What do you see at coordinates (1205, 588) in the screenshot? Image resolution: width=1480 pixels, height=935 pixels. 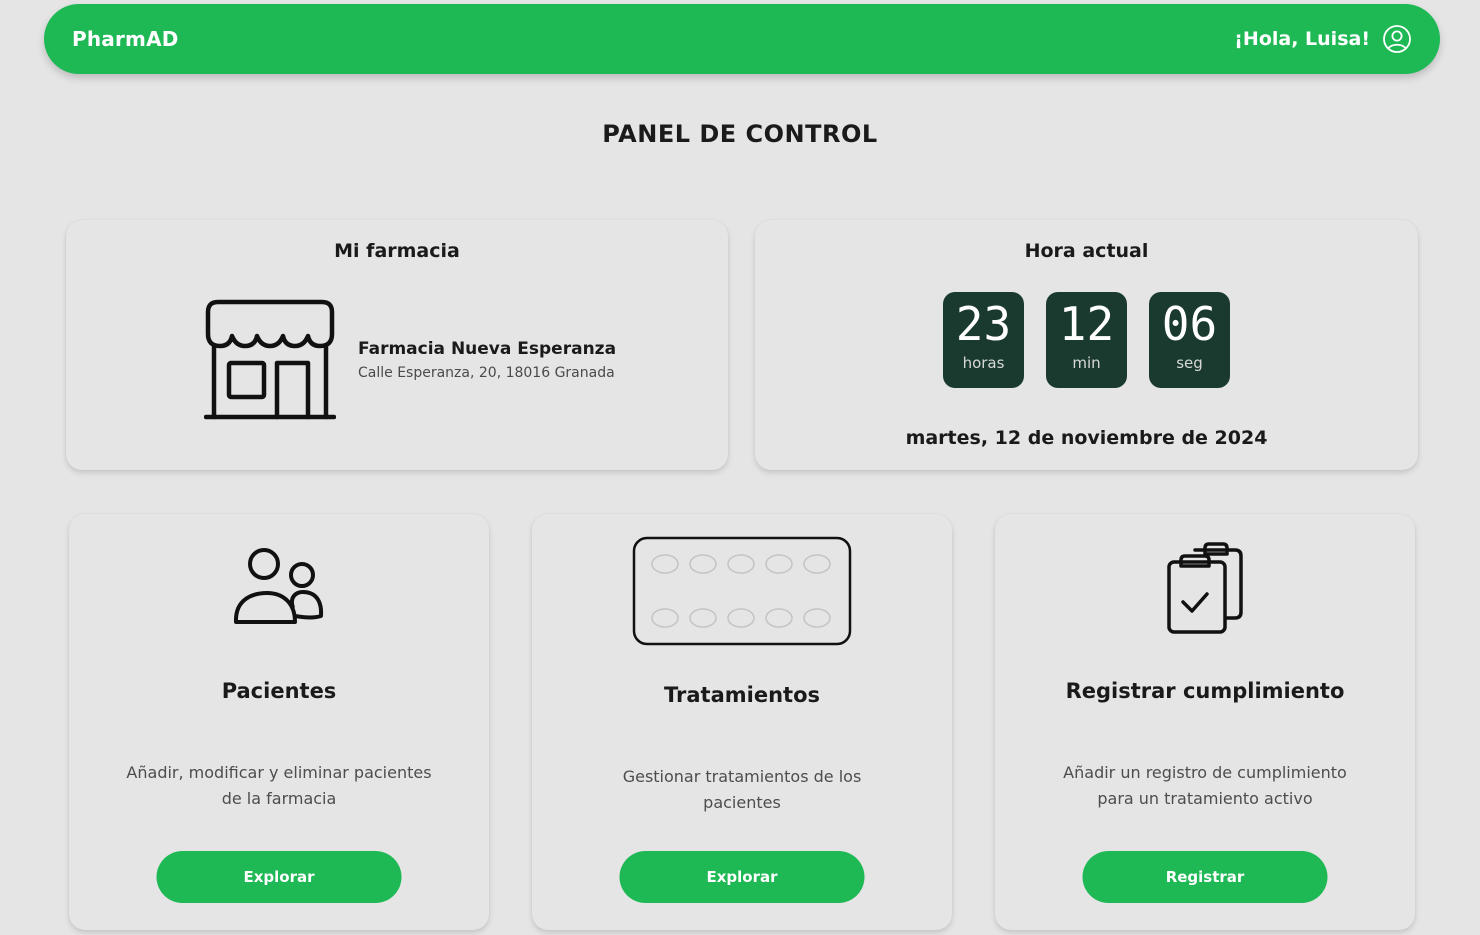 I see `clipboard-check-icon` at bounding box center [1205, 588].